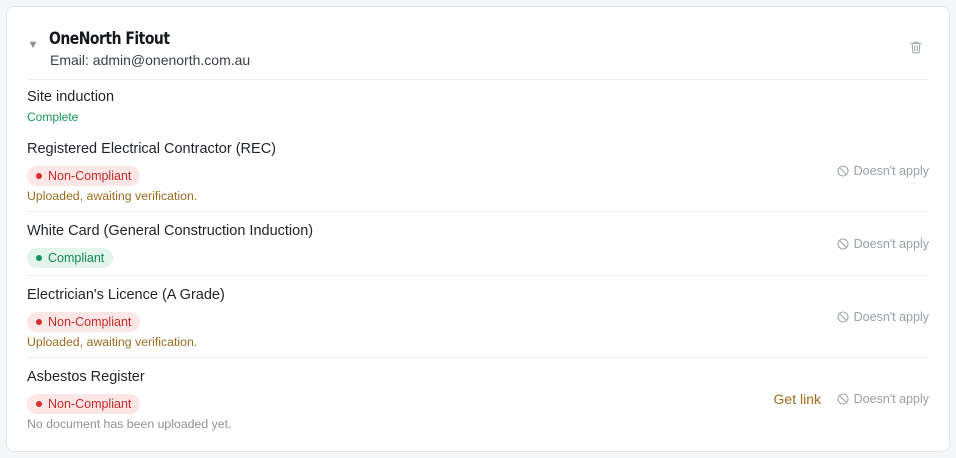  Describe the element at coordinates (86, 377) in the screenshot. I see `requirement-title: Asbestos Register` at that location.